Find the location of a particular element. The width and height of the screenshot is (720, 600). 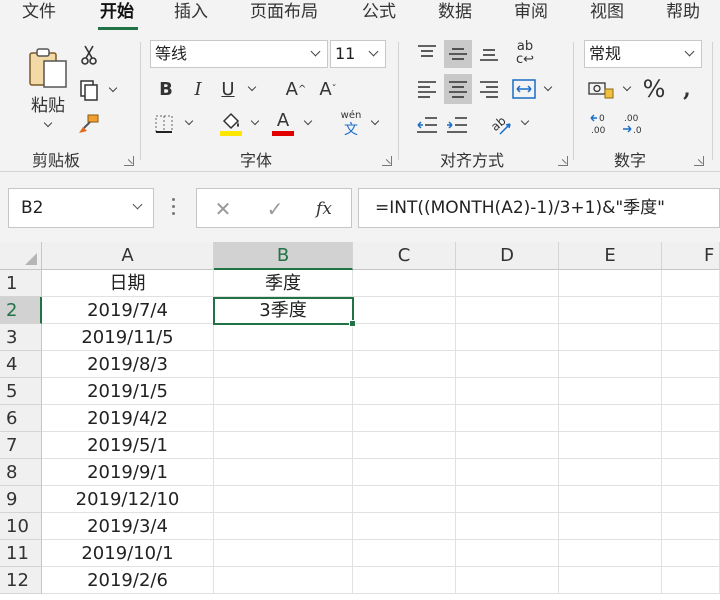

increase-indent-button is located at coordinates (457, 125).